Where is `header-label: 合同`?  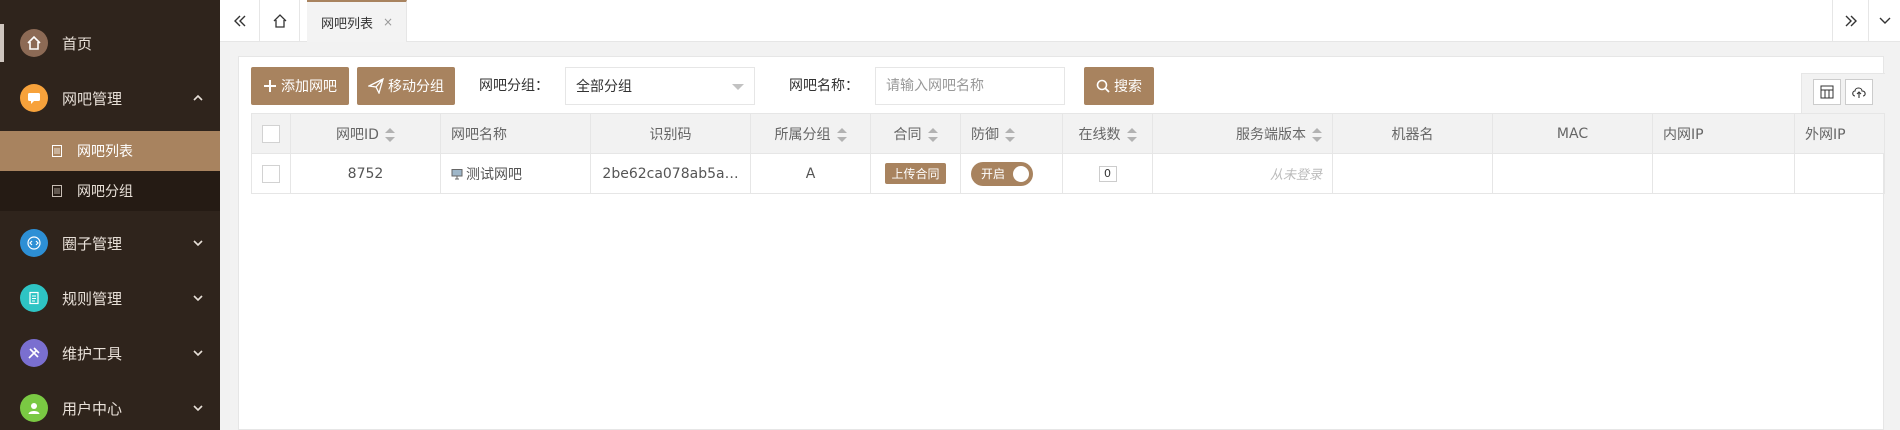 header-label: 合同 is located at coordinates (907, 134).